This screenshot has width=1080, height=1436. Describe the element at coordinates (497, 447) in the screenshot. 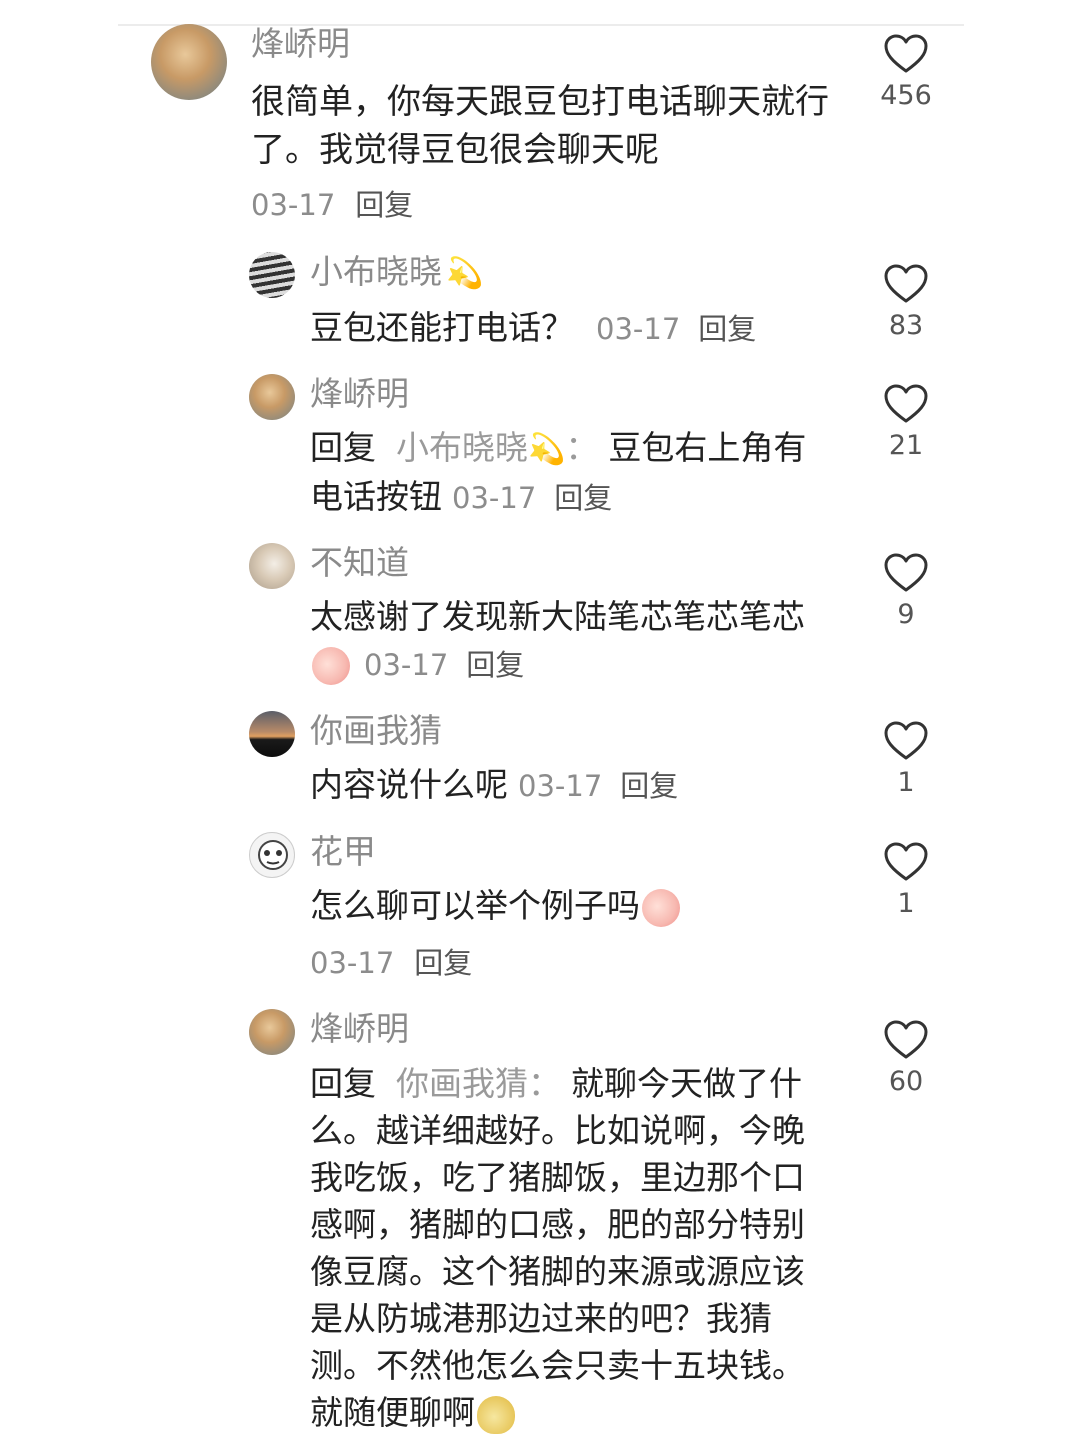

I see `mention-link: 小布晓晓💫：` at that location.